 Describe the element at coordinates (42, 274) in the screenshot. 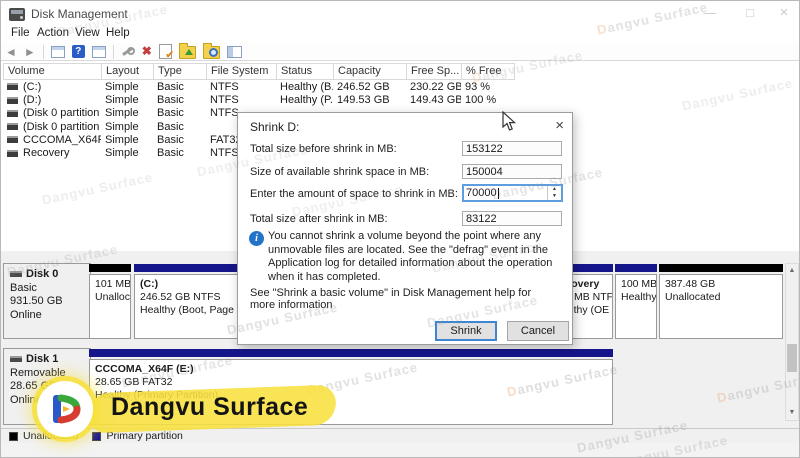

I see `disk-name: Disk 0` at that location.